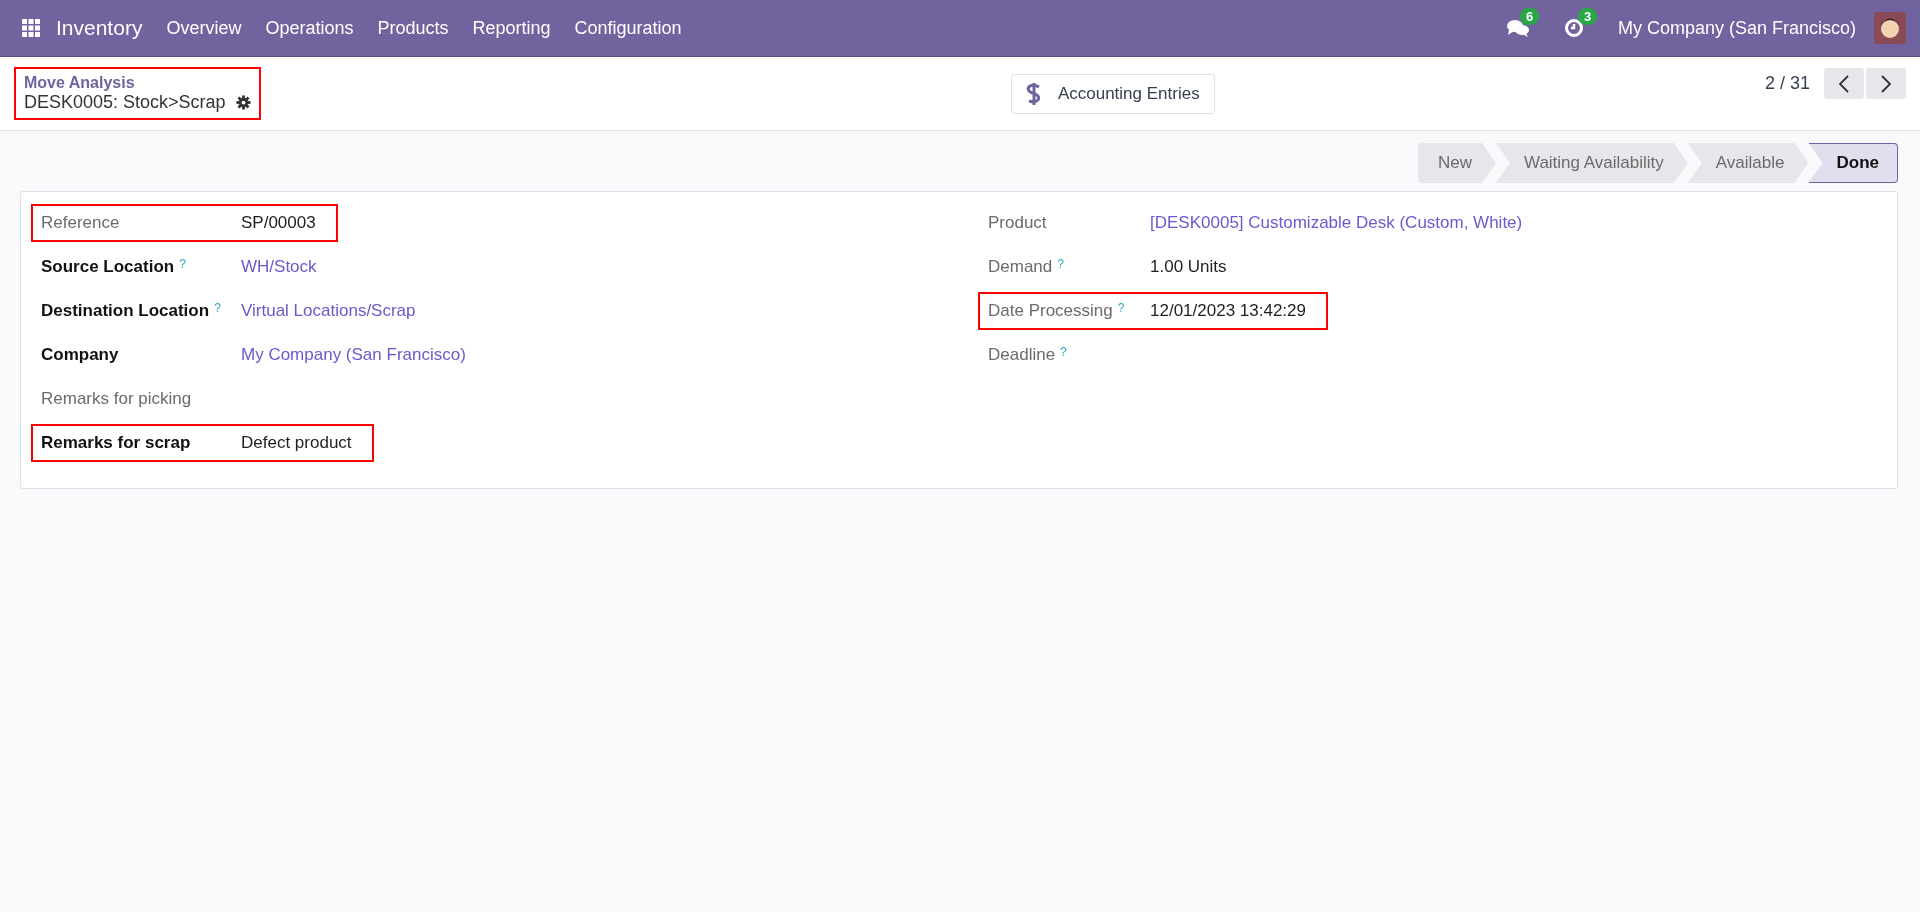 The width and height of the screenshot is (1920, 912). I want to click on field-label: Remarks for scrap, so click(116, 443).